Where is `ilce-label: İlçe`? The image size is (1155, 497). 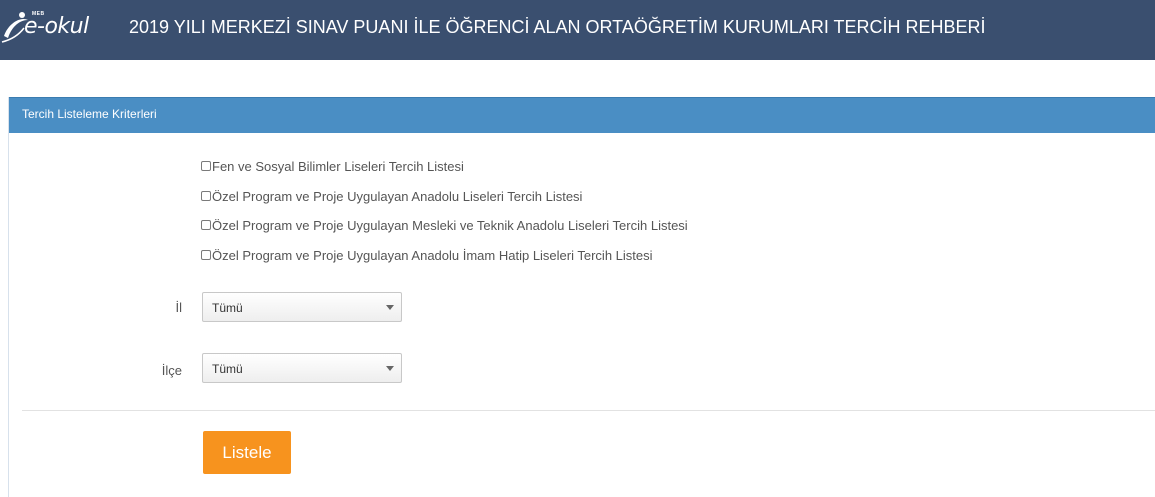
ilce-label: İlçe is located at coordinates (171, 370).